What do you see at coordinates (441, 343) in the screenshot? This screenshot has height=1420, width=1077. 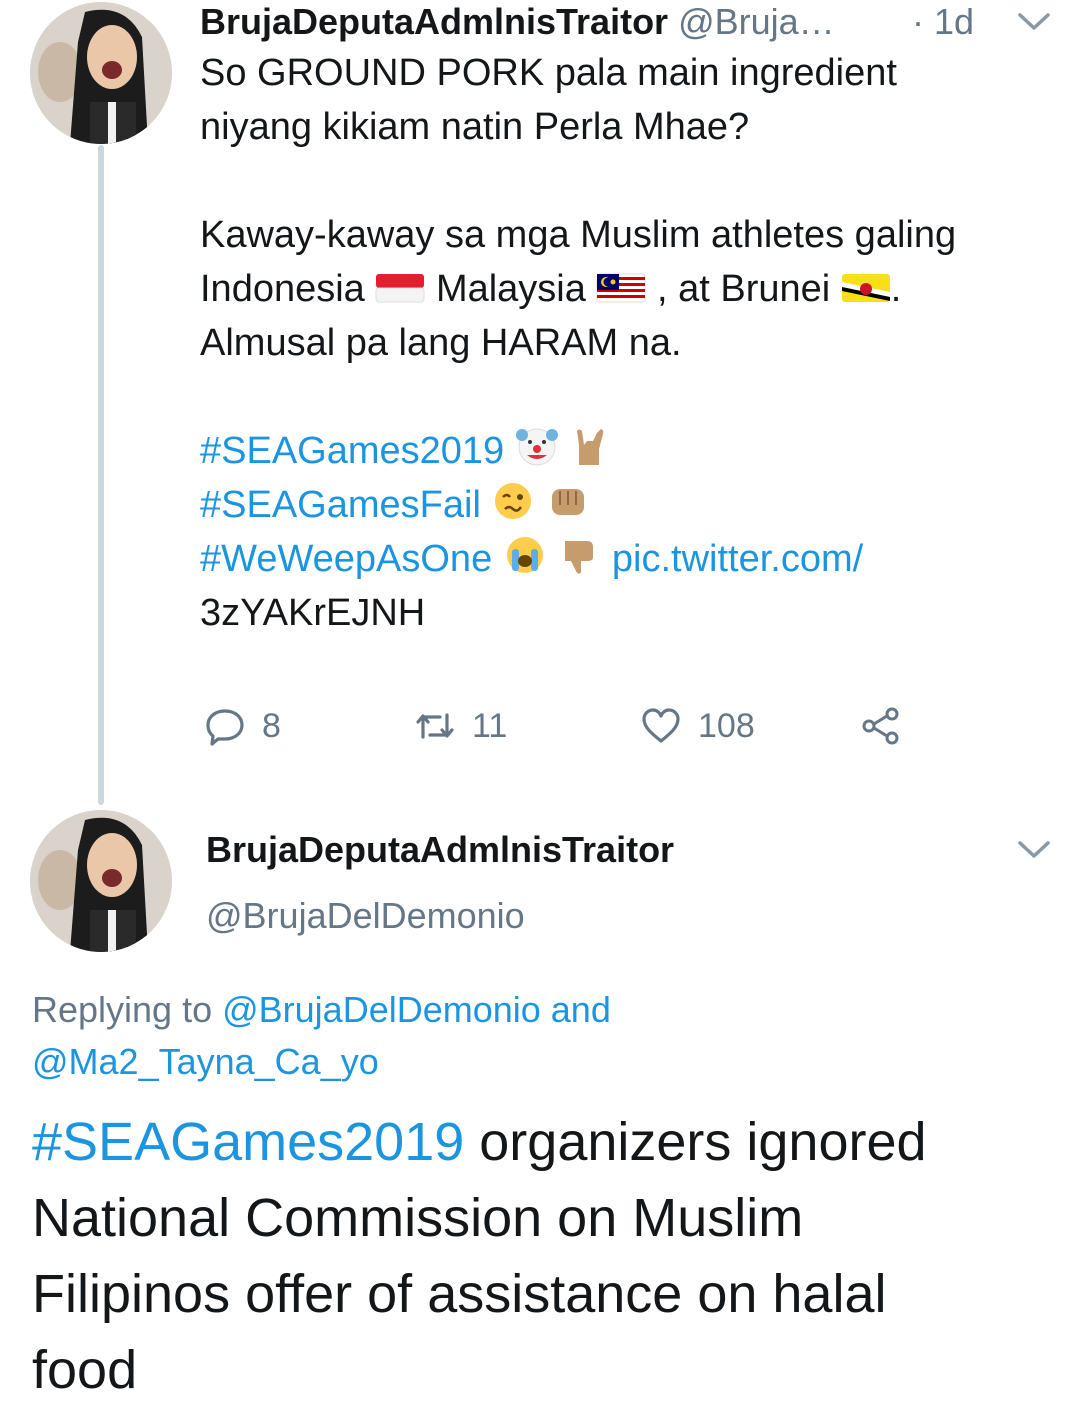 I see `tweet-line: Almusal pa lang HARAM na.` at bounding box center [441, 343].